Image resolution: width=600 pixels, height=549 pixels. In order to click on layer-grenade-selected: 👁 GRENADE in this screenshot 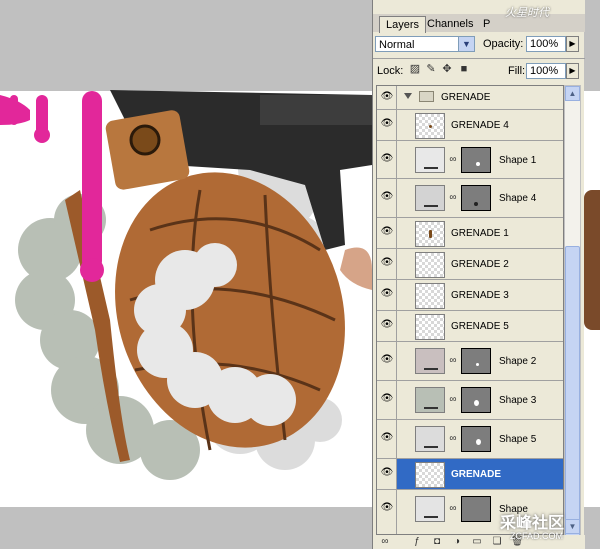, I will do `click(470, 474)`.